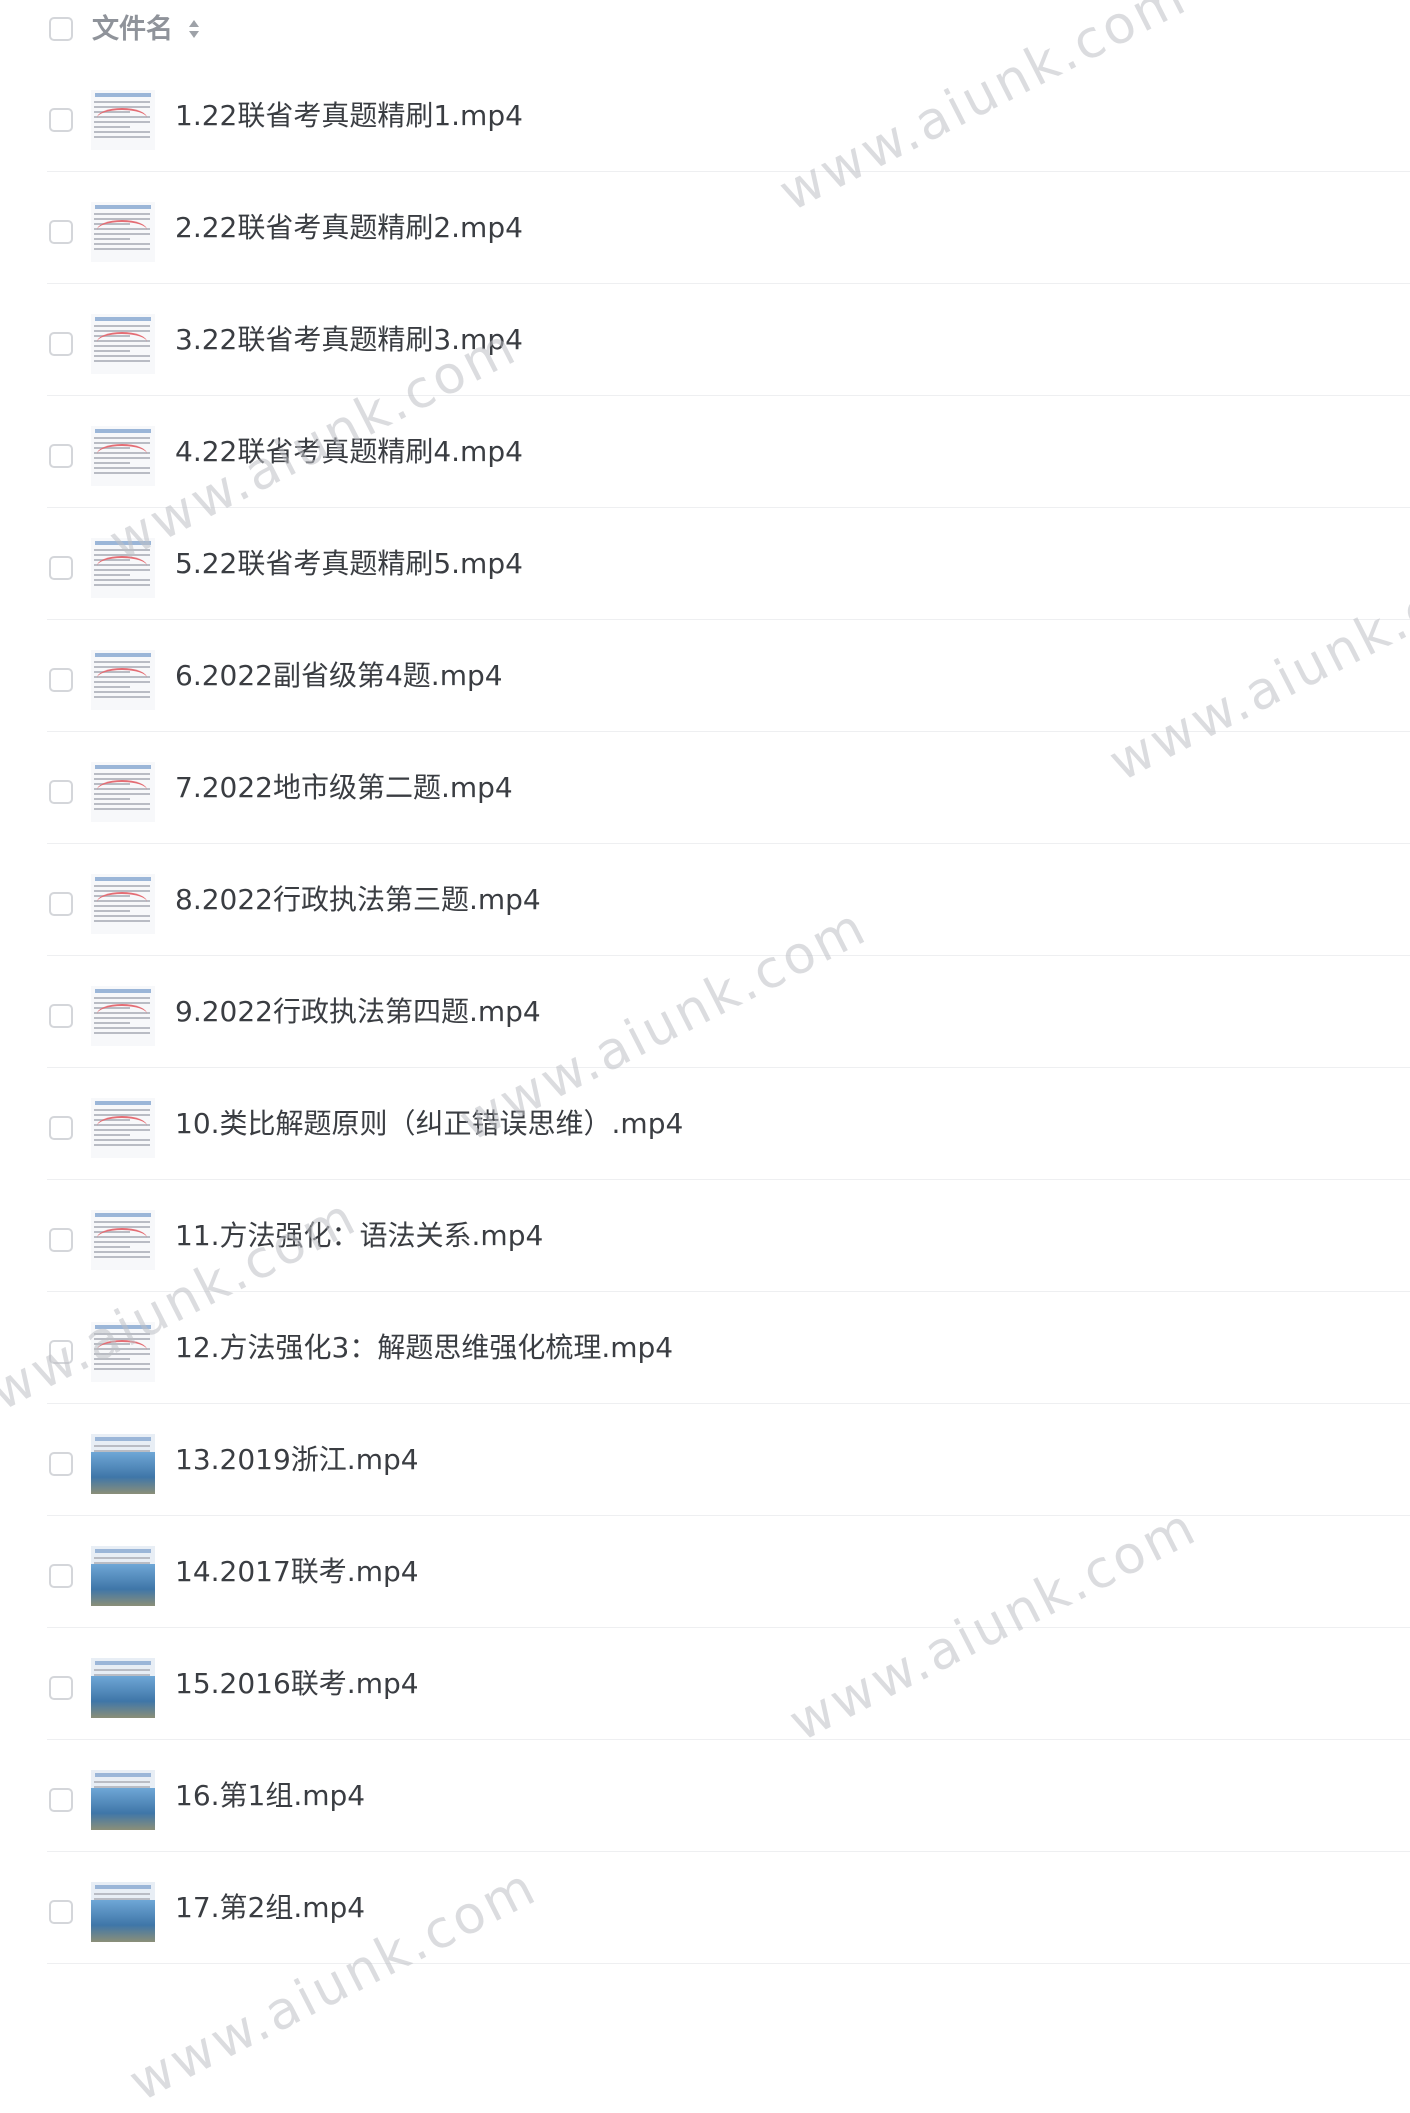 This screenshot has height=2113, width=1410. What do you see at coordinates (297, 1684) in the screenshot?
I see `file-name: 15.2016联考.mp4` at bounding box center [297, 1684].